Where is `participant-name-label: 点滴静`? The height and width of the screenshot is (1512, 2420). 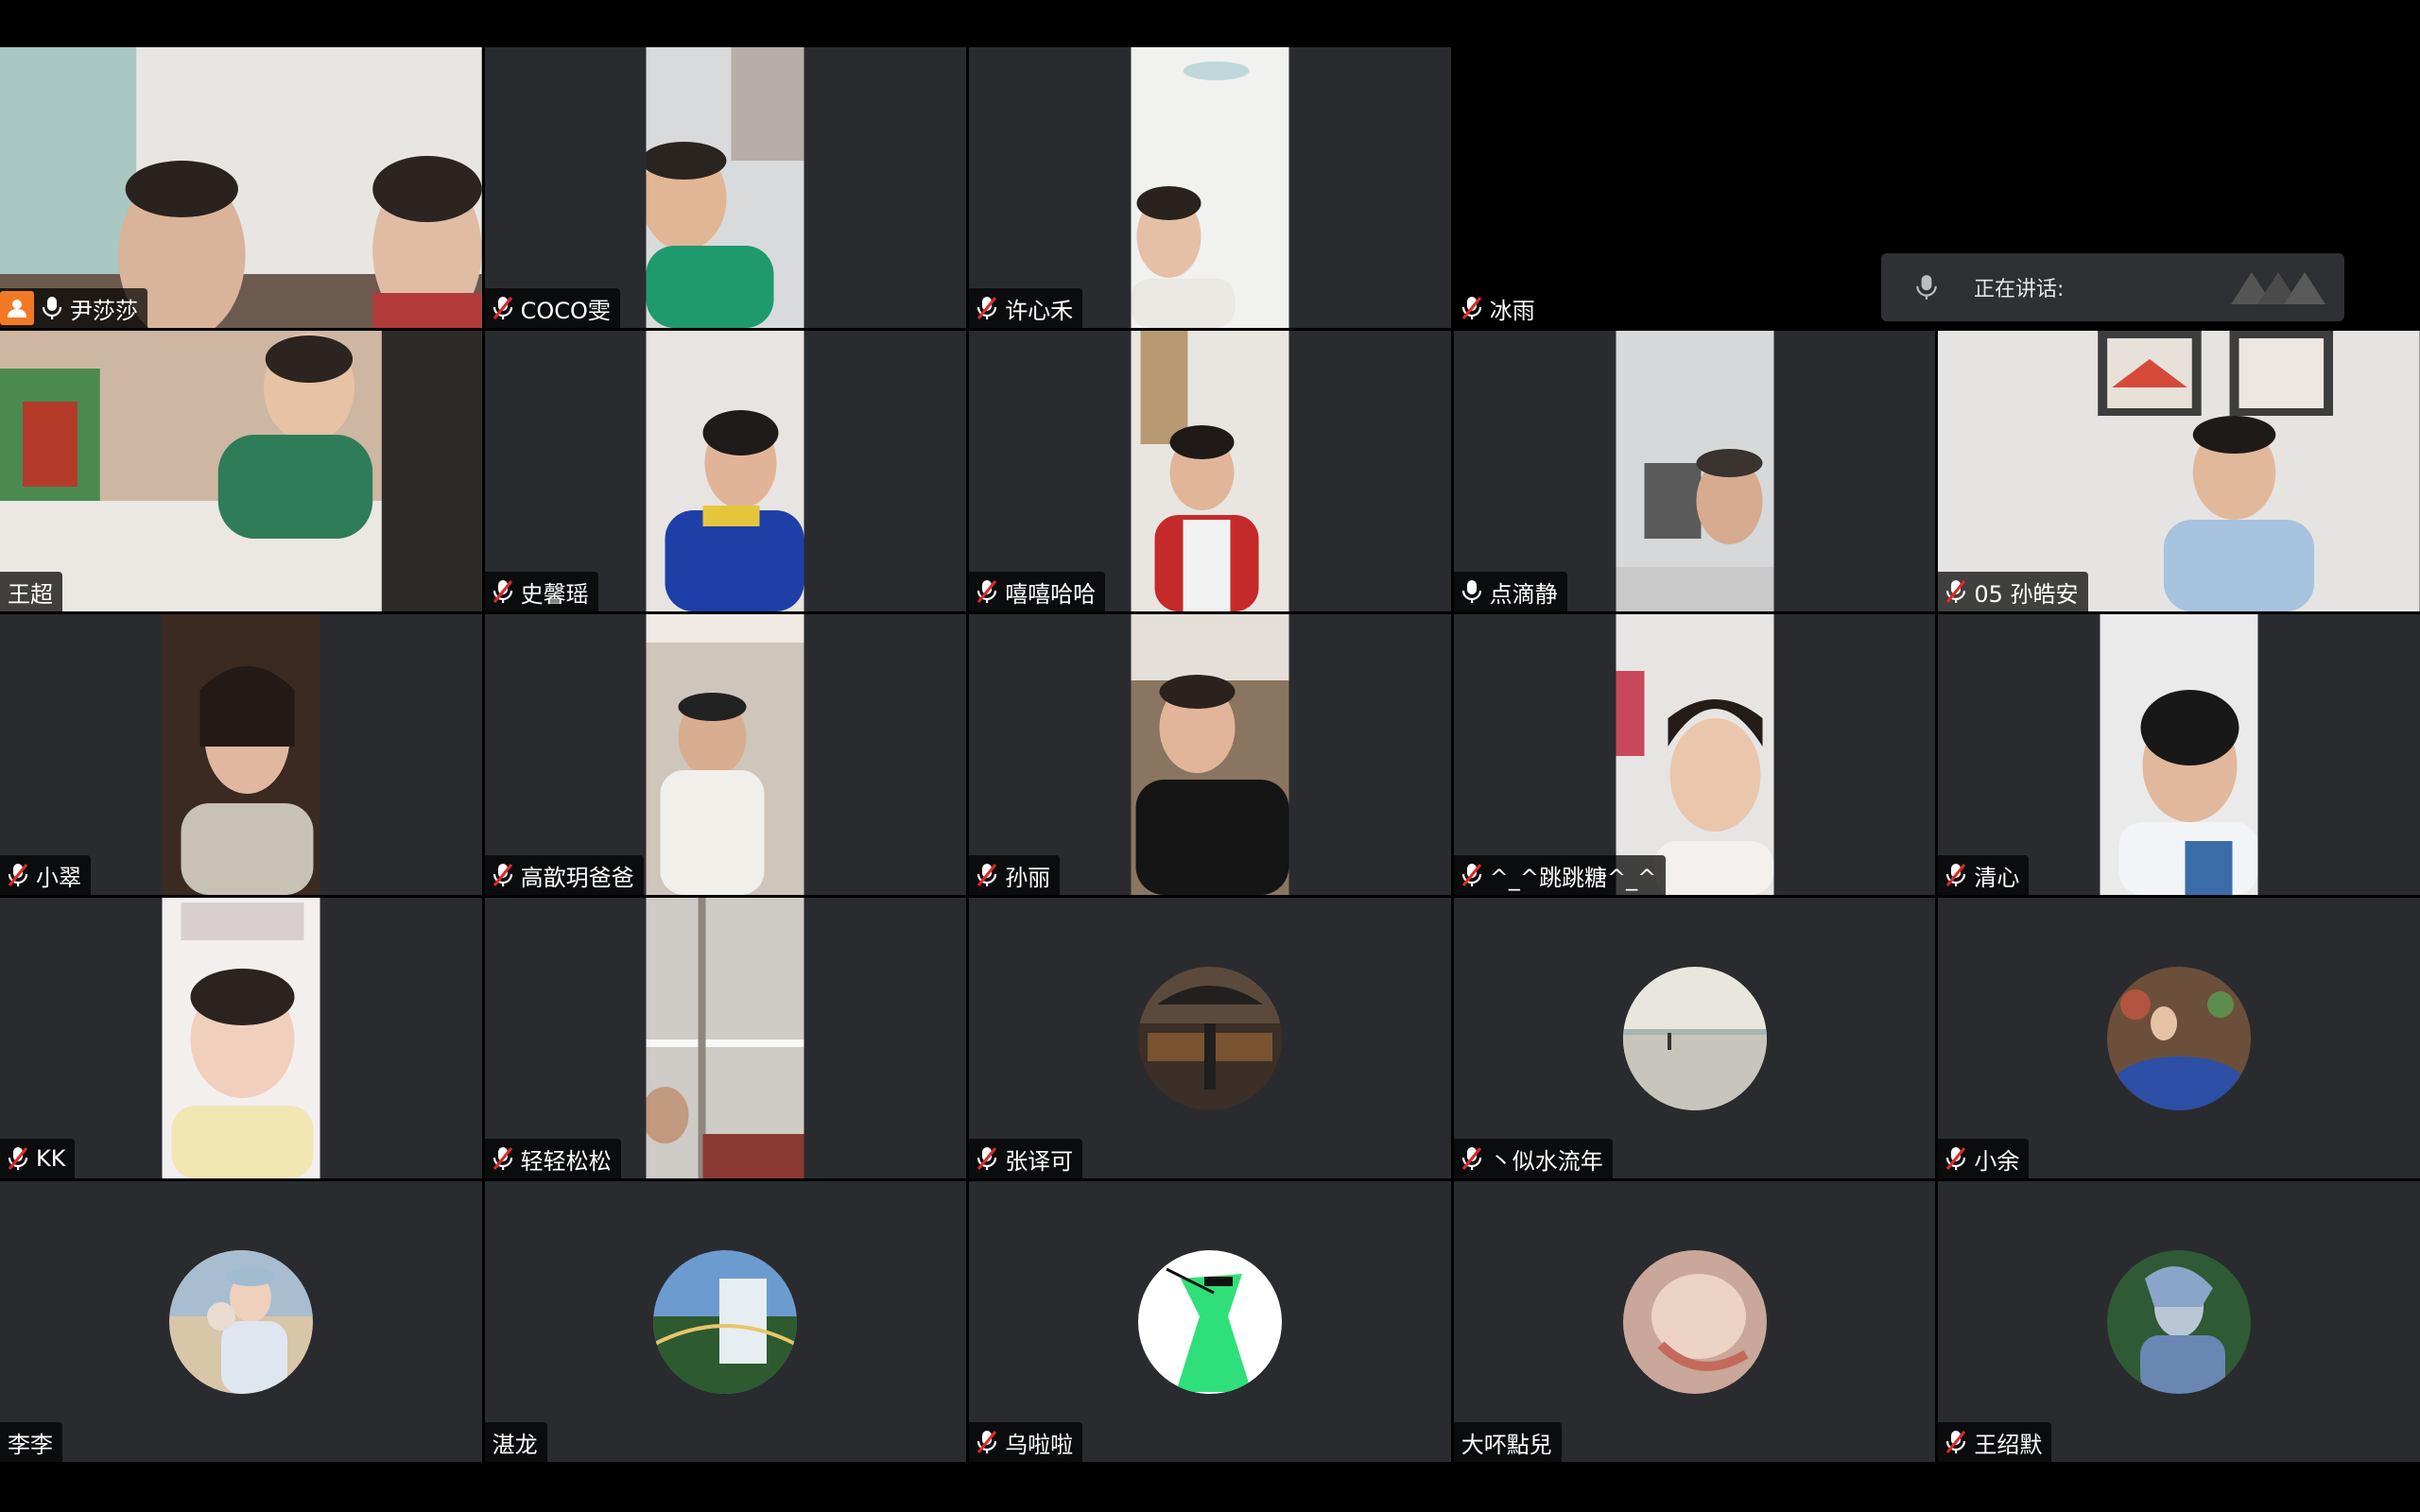
participant-name-label: 点滴静 is located at coordinates (1510, 591).